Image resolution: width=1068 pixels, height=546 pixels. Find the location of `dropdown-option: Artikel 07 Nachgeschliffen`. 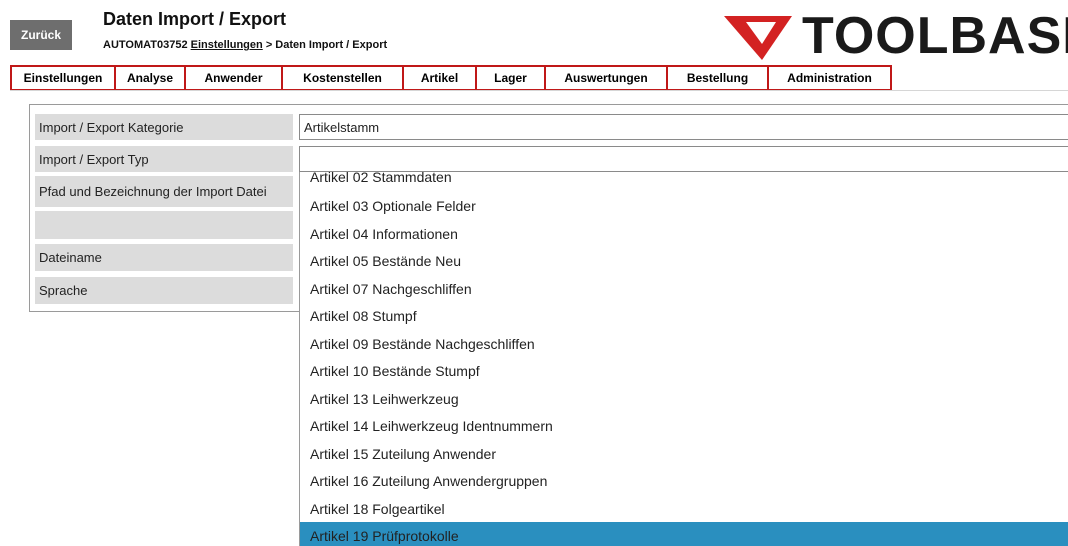

dropdown-option: Artikel 07 Nachgeschliffen is located at coordinates (684, 289).